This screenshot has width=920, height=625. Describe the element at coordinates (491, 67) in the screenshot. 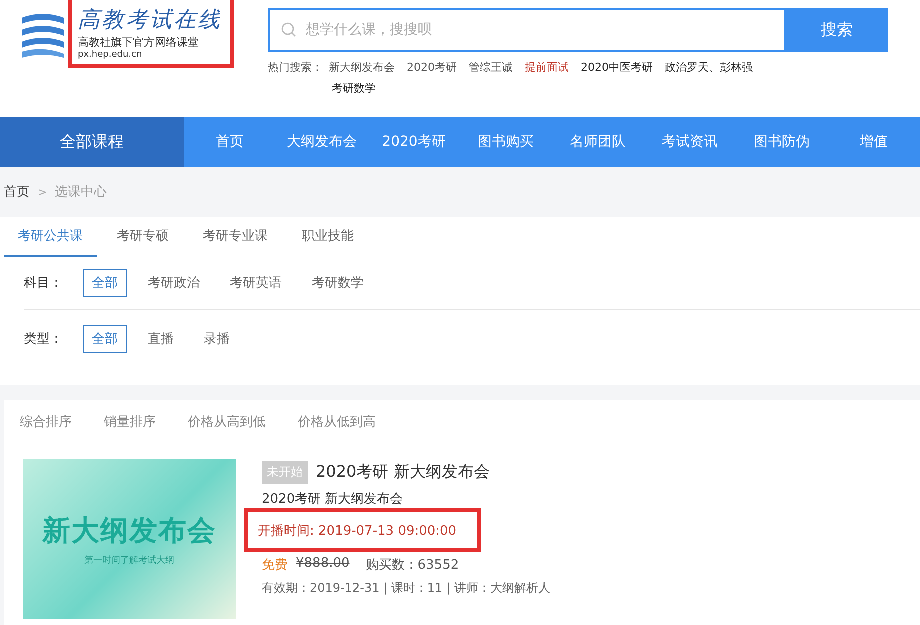

I see `hot-search-link: 管综王诚` at that location.